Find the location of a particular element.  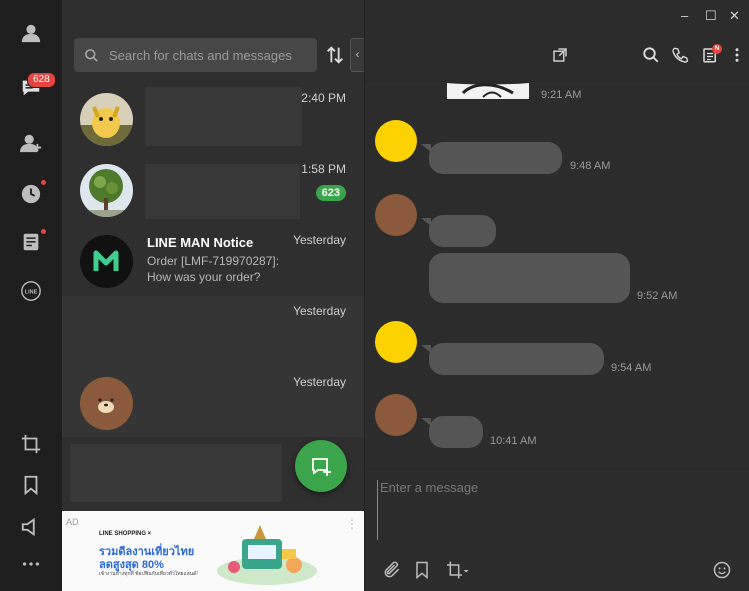

screenshot-dropdown-button is located at coordinates (457, 570).